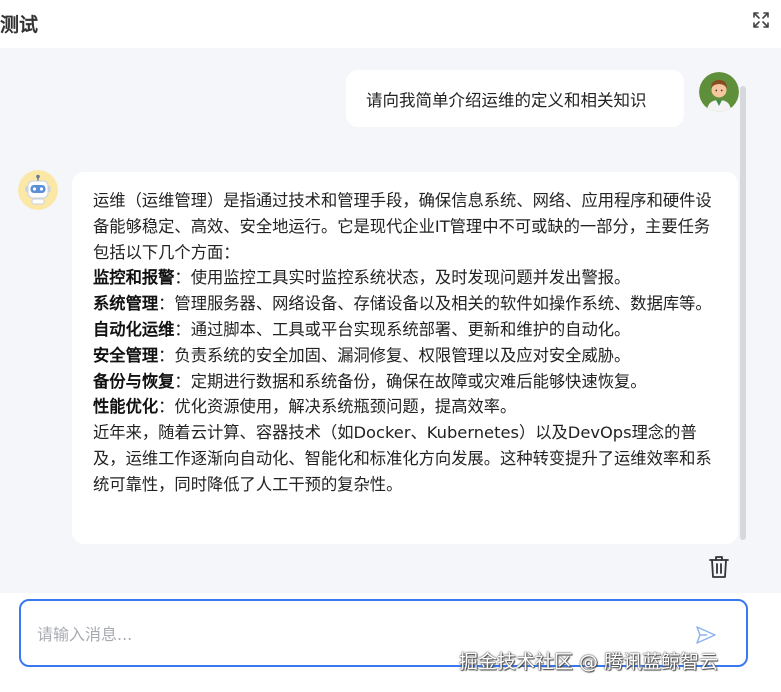 This screenshot has width=781, height=692. Describe the element at coordinates (134, 329) in the screenshot. I see `list-item-term: 自动化运维` at that location.